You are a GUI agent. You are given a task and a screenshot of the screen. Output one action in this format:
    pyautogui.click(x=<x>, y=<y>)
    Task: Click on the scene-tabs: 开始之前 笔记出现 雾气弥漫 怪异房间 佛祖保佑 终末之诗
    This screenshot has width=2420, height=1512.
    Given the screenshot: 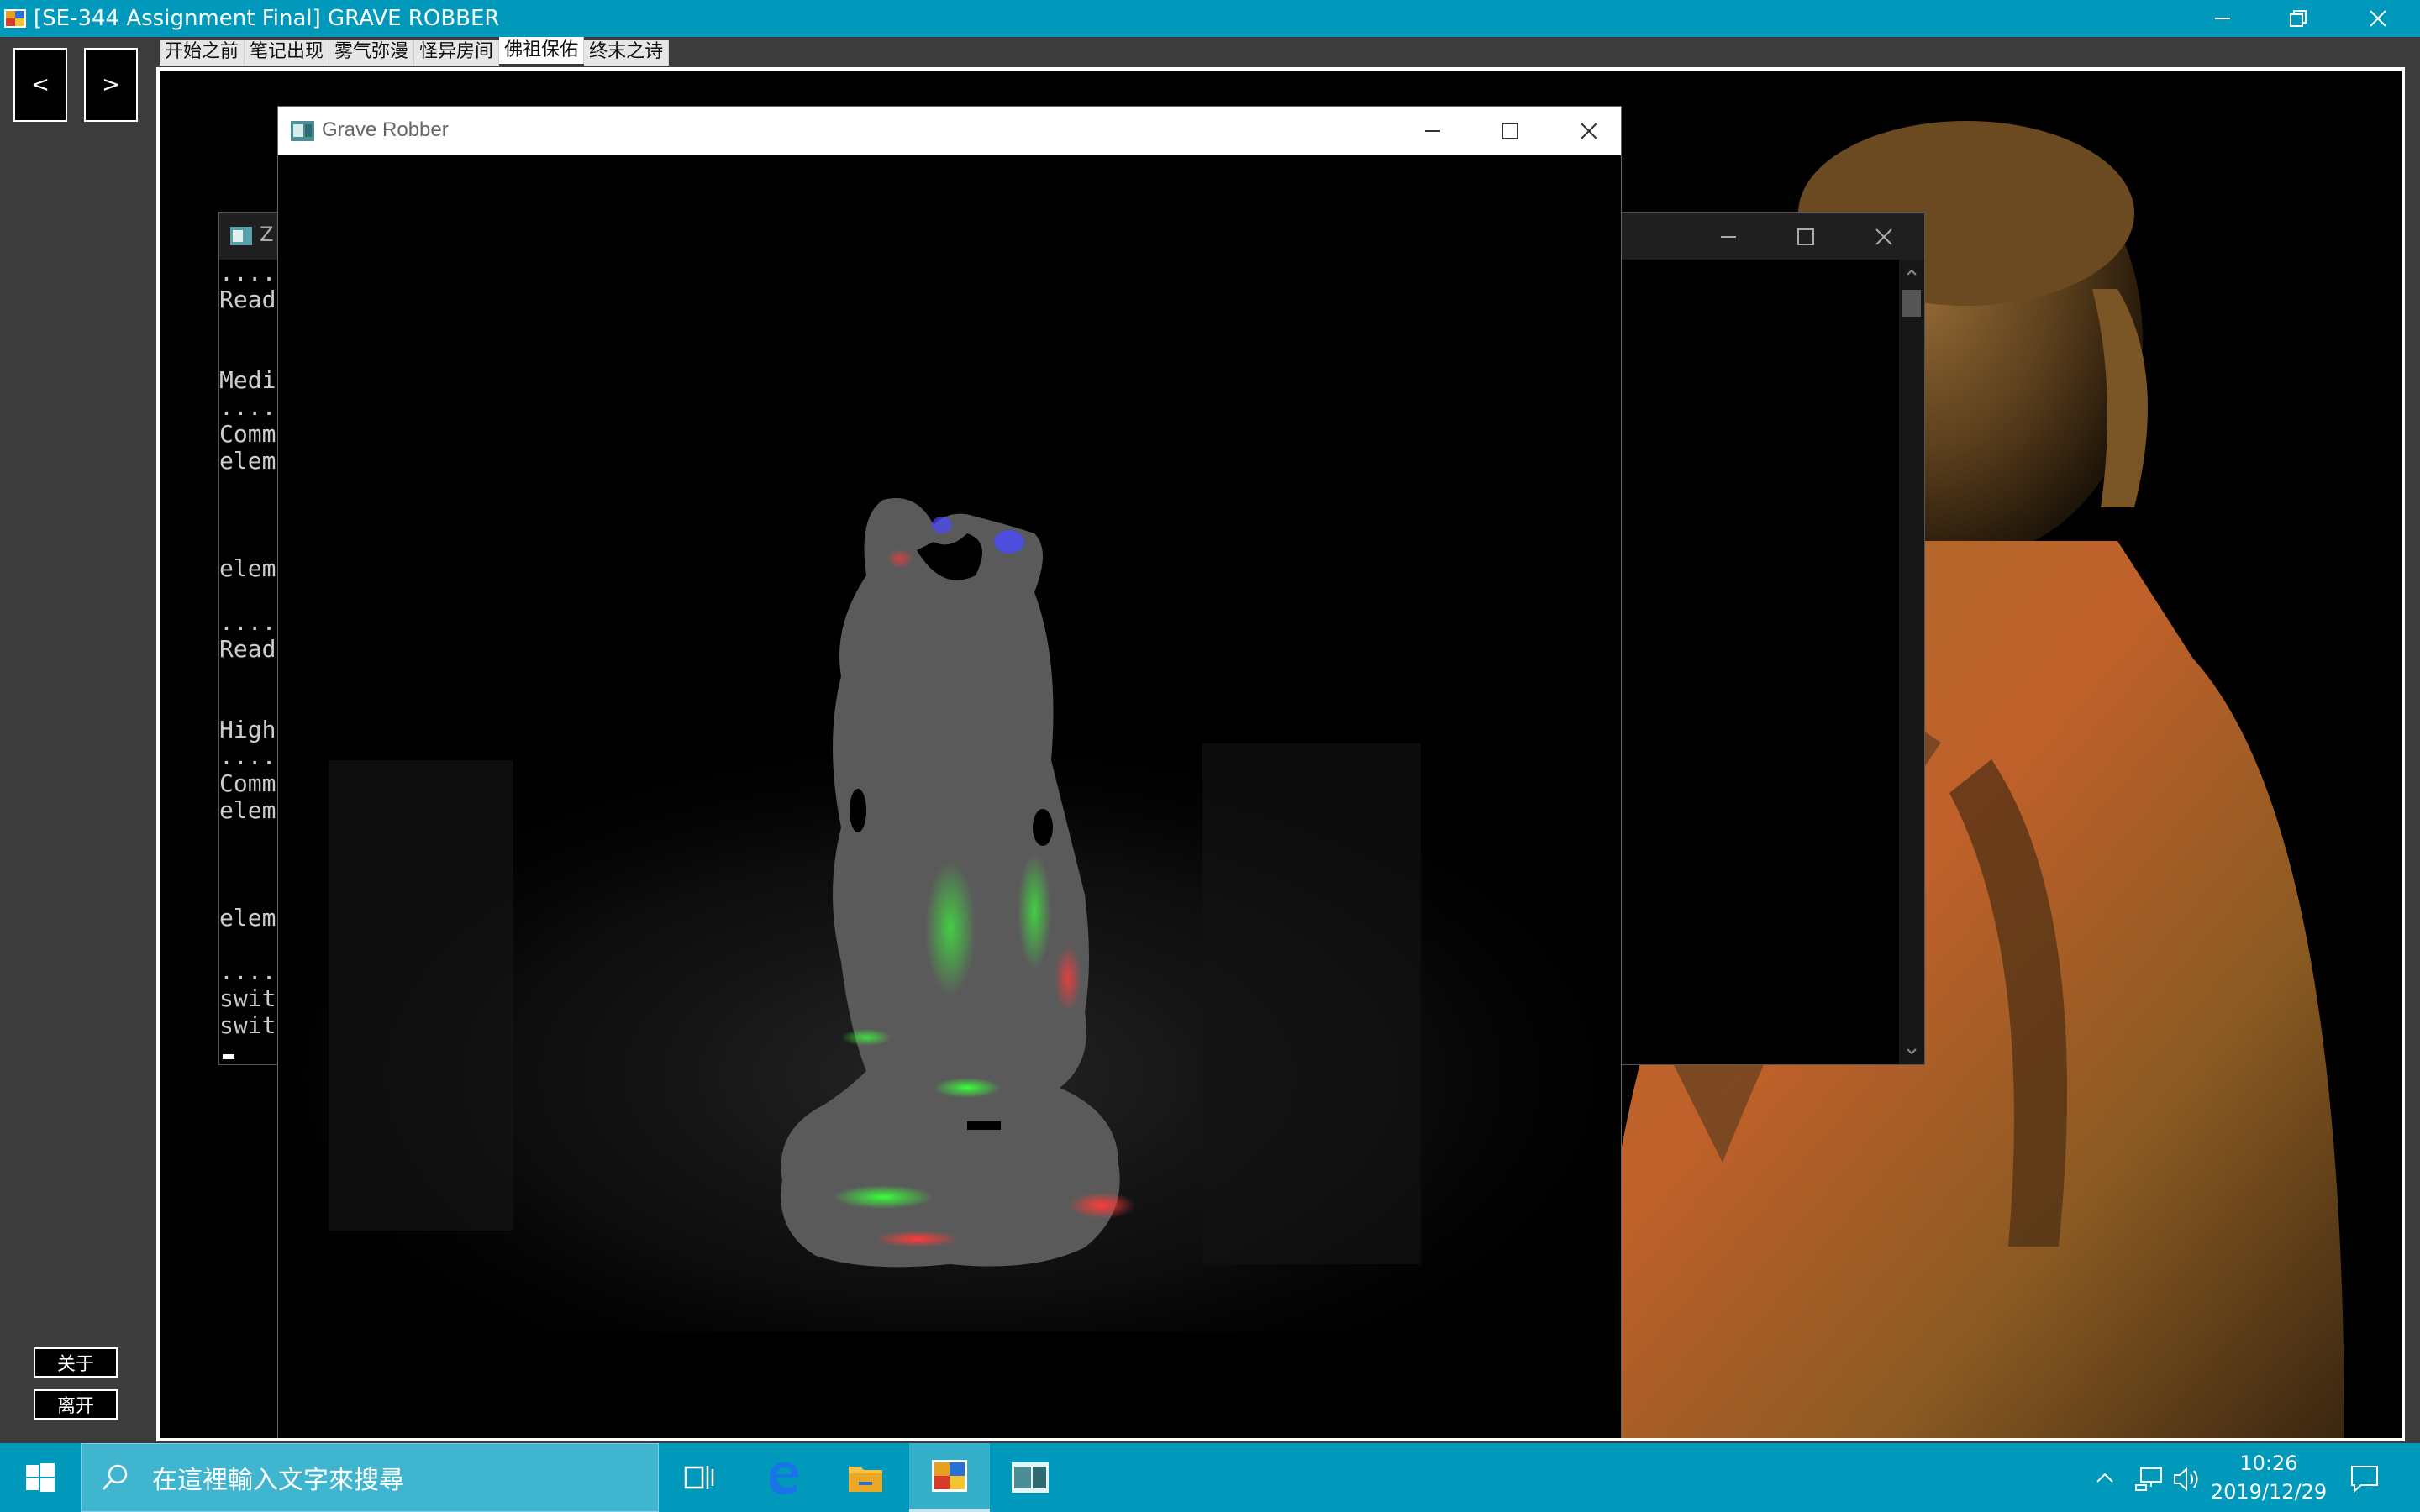 What is the action you would take?
    pyautogui.click(x=415, y=51)
    